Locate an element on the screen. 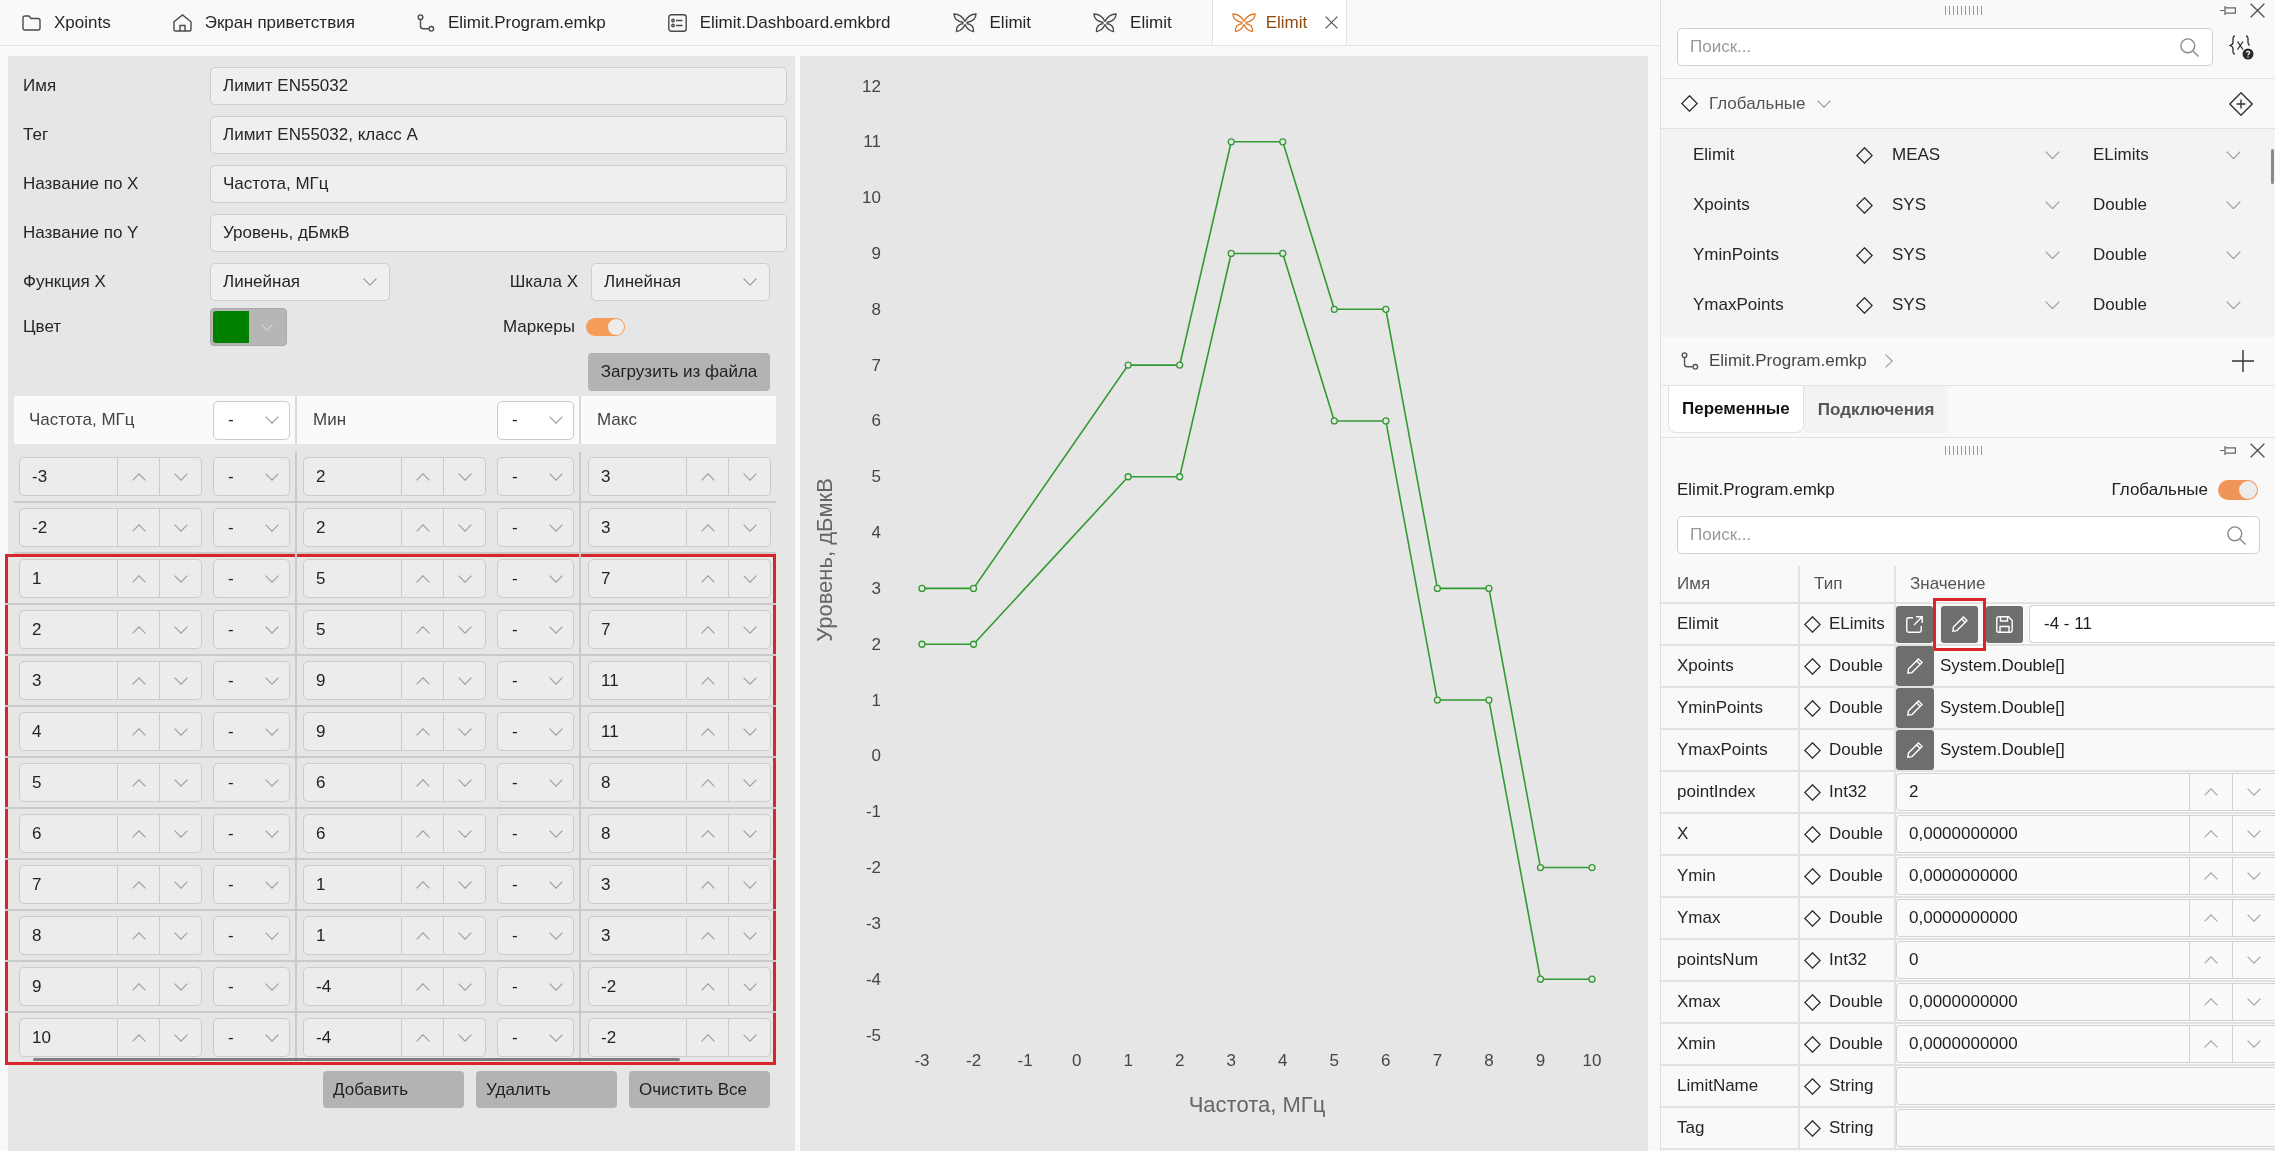 The height and width of the screenshot is (1151, 2275). breadcrumb-link: Elimit.Program.emkp is located at coordinates (1788, 361).